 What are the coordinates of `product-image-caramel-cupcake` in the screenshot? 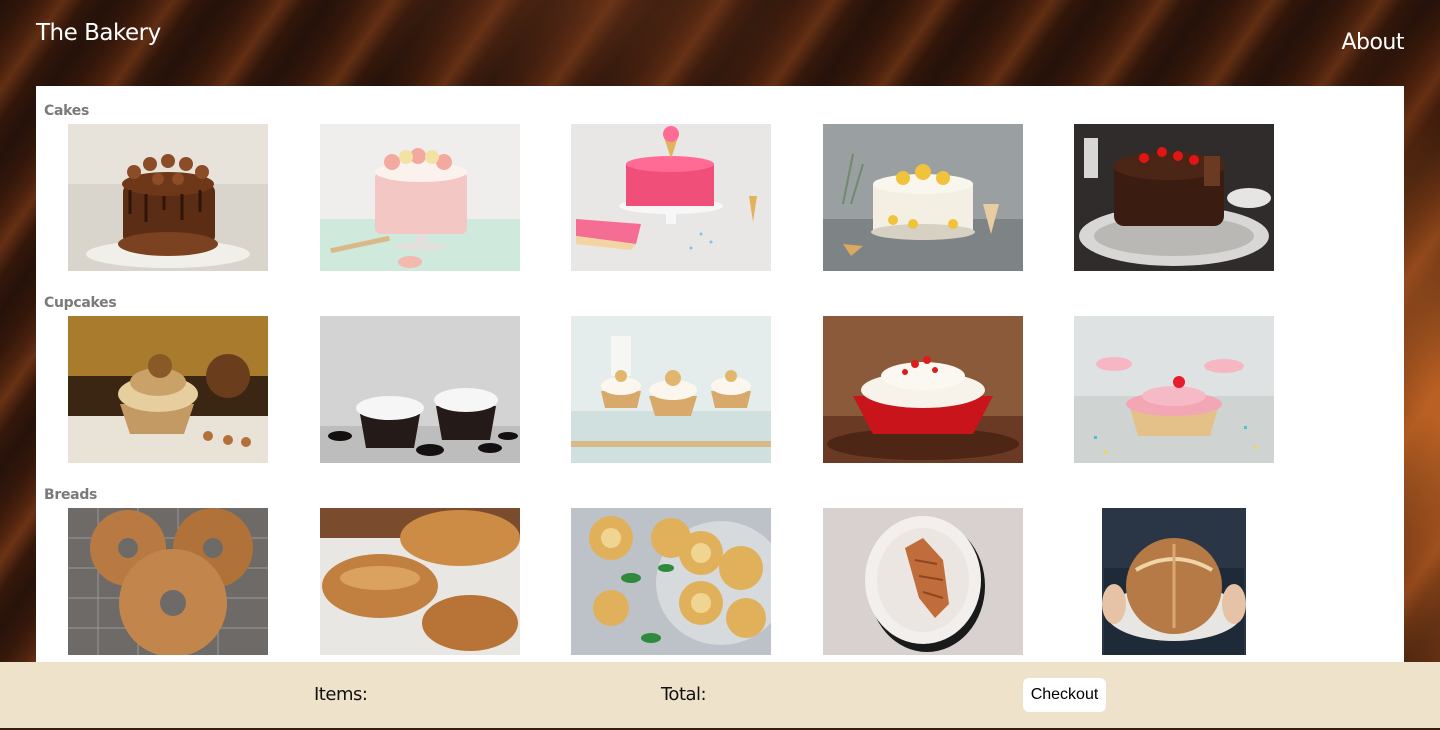 It's located at (168, 389).